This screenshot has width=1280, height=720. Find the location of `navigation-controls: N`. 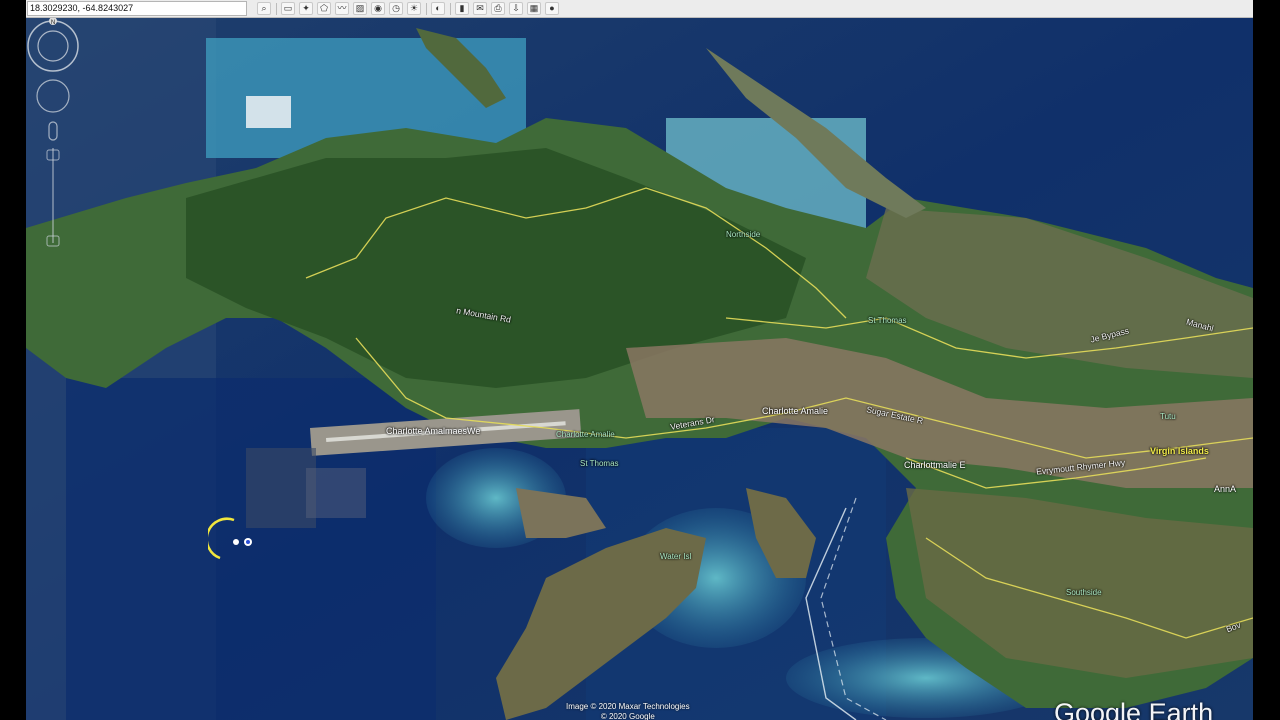

navigation-controls: N is located at coordinates (54, 138).